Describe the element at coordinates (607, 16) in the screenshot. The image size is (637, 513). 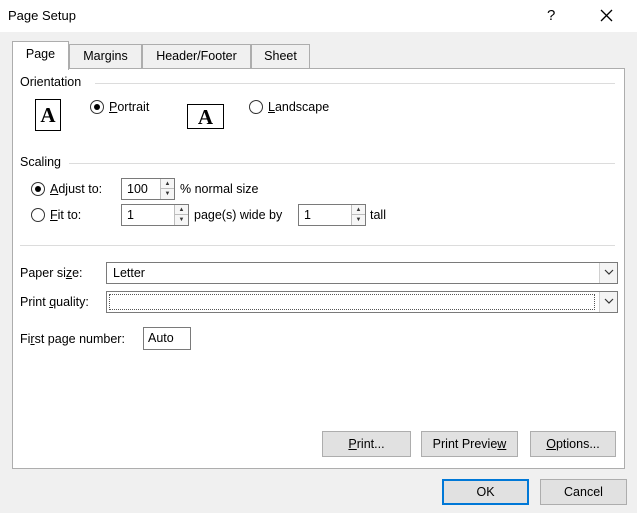
I see `close-icon` at that location.